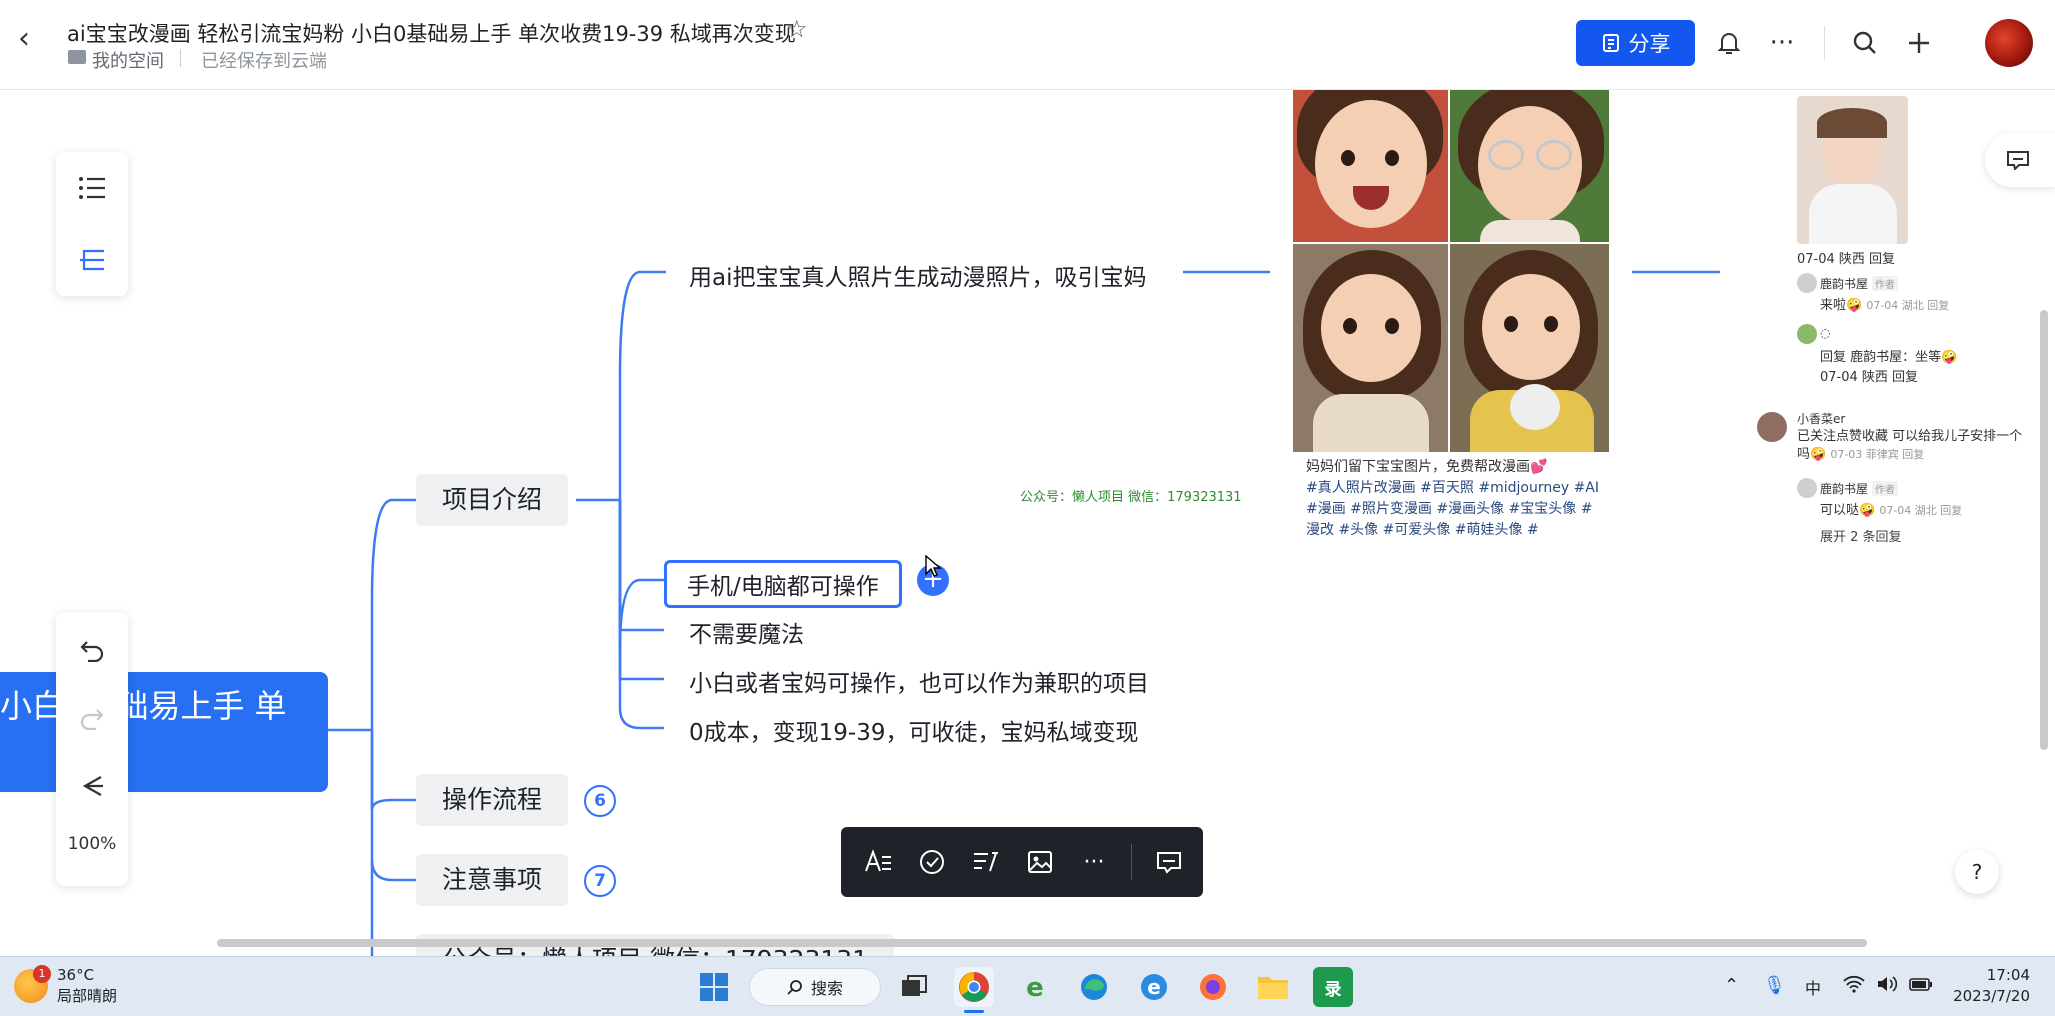 The image size is (2055, 1016). What do you see at coordinates (1825, 333) in the screenshot?
I see `comment-user: ◌` at bounding box center [1825, 333].